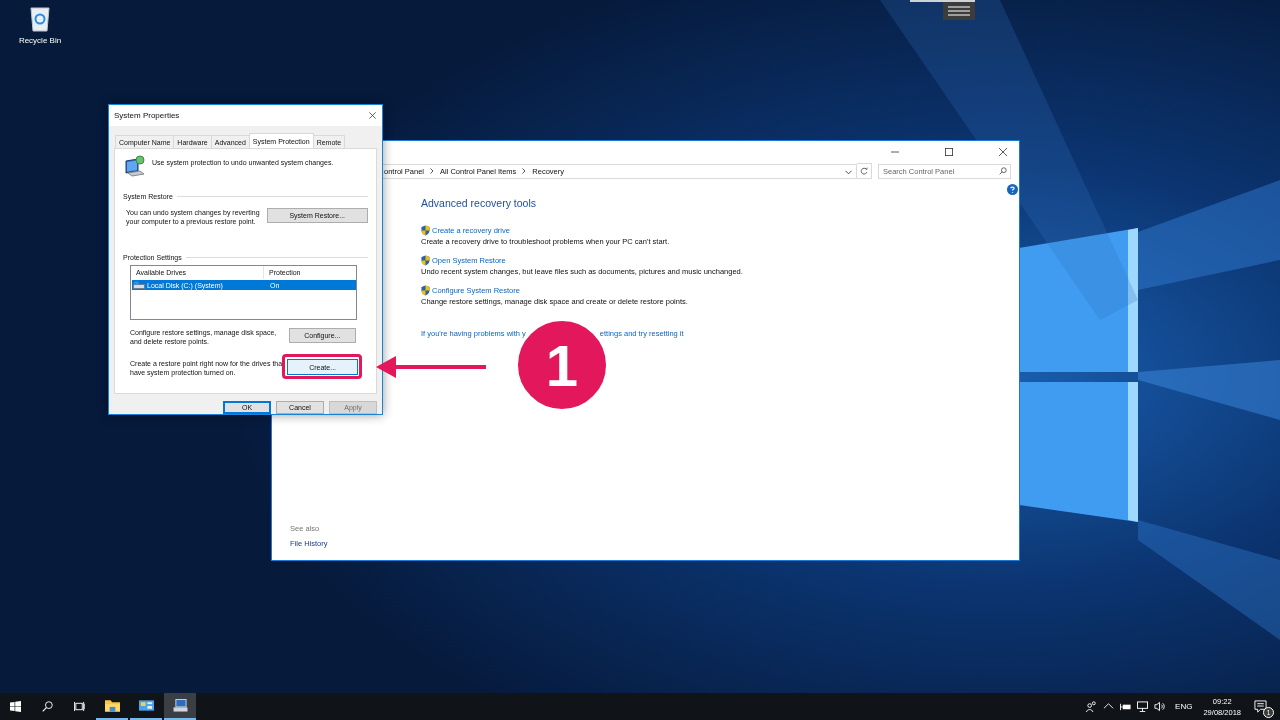  What do you see at coordinates (431, 367) in the screenshot?
I see `arrow-icon` at bounding box center [431, 367].